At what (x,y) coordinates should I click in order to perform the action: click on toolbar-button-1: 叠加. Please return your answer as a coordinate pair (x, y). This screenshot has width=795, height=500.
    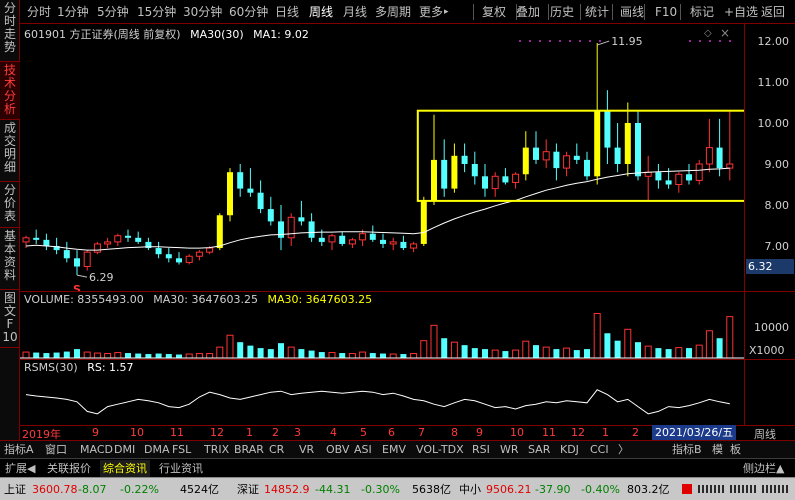
    Looking at the image, I should click on (528, 12).